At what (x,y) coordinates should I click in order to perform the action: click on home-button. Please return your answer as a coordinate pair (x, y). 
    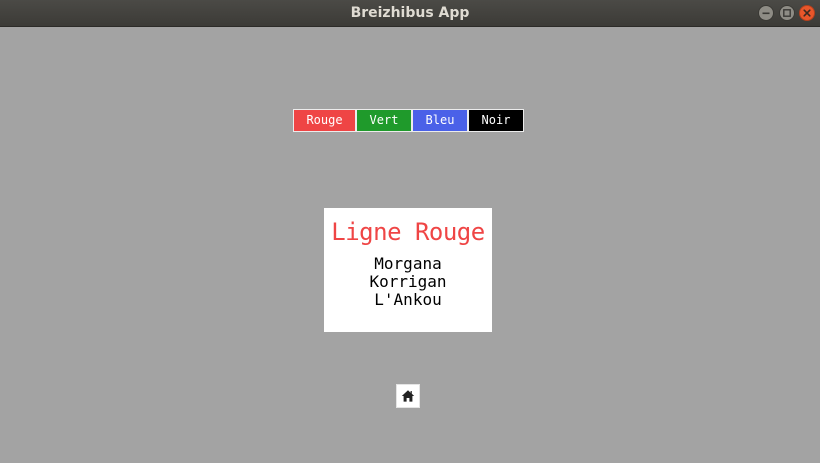
    Looking at the image, I should click on (408, 396).